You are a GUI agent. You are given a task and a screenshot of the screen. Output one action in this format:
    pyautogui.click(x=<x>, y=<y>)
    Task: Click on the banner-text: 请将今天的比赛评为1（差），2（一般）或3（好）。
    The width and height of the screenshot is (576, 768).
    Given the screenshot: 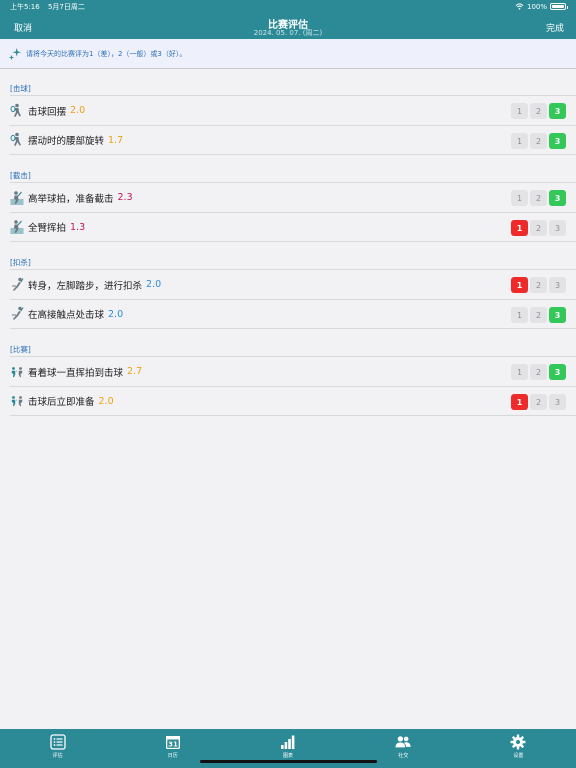 What is the action you would take?
    pyautogui.click(x=106, y=53)
    